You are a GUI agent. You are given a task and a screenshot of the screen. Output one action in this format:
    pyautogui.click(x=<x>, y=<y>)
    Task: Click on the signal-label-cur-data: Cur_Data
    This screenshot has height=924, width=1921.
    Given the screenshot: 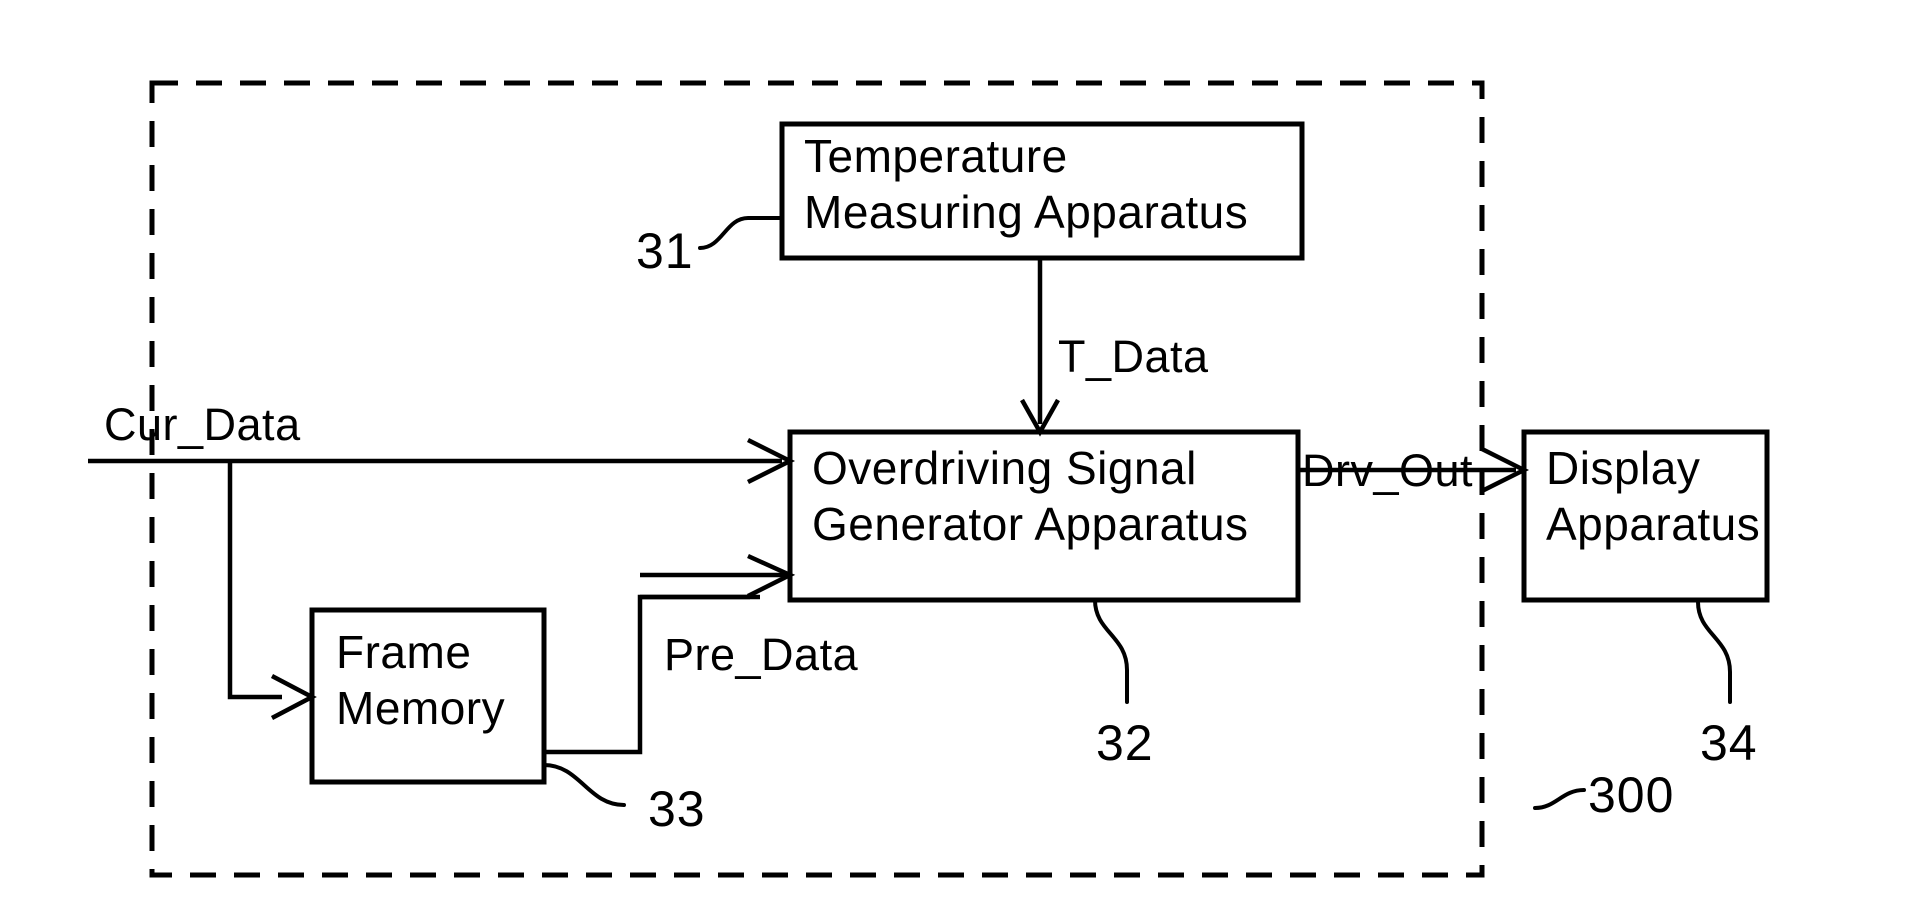 What is the action you would take?
    pyautogui.click(x=202, y=424)
    